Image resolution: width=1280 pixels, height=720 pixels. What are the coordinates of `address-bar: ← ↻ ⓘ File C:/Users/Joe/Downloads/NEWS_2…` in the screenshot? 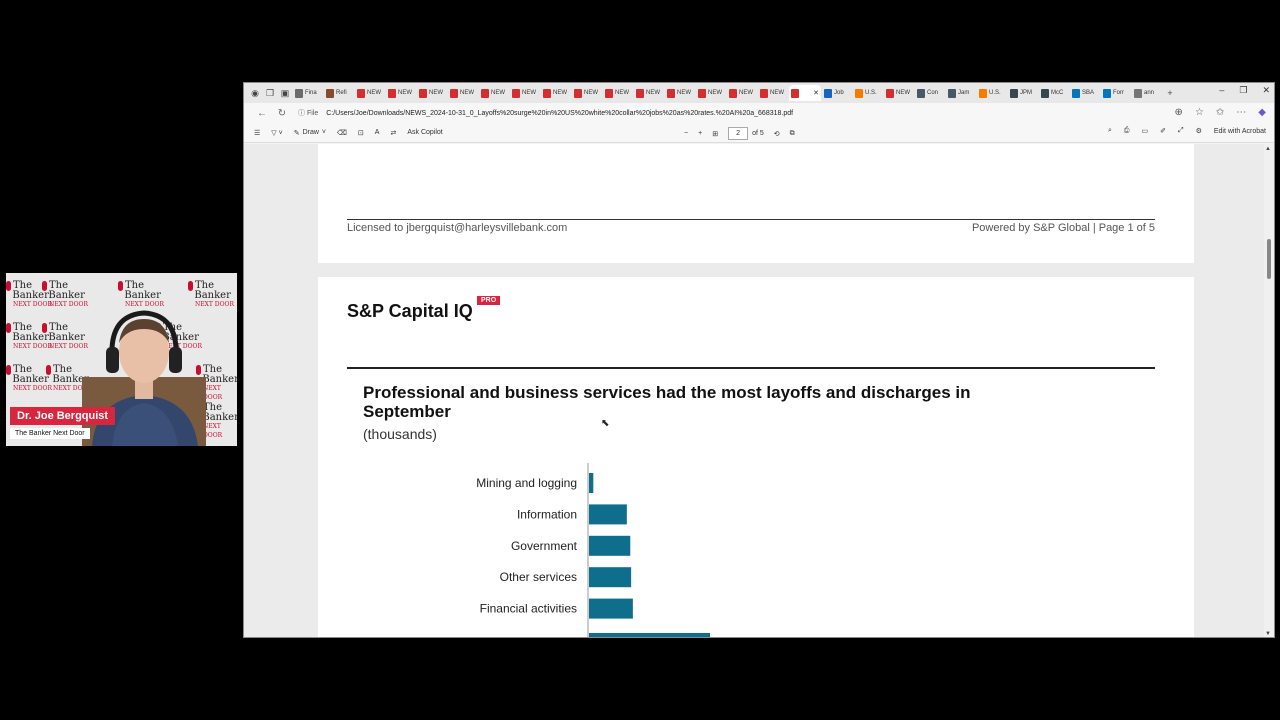 It's located at (759, 113).